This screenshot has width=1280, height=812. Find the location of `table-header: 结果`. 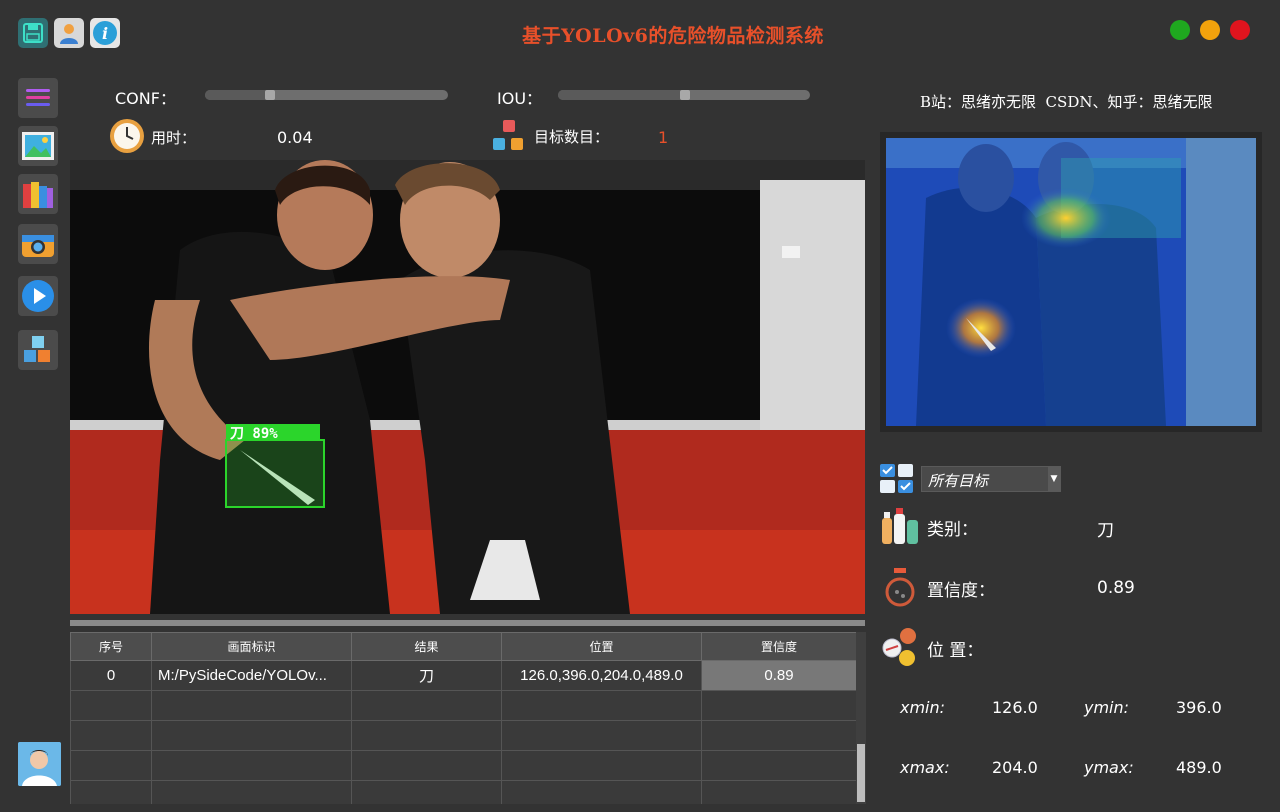

table-header: 结果 is located at coordinates (426, 646).